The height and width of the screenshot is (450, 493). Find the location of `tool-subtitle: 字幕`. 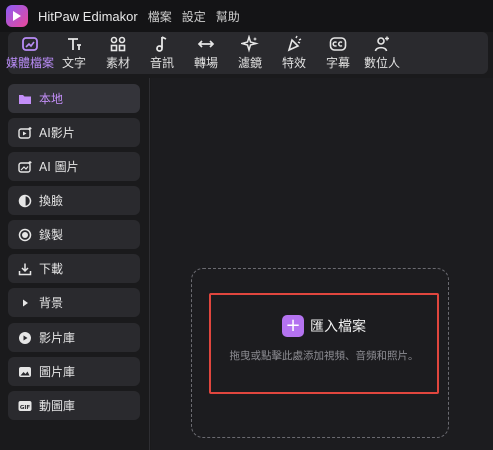

tool-subtitle: 字幕 is located at coordinates (338, 53).